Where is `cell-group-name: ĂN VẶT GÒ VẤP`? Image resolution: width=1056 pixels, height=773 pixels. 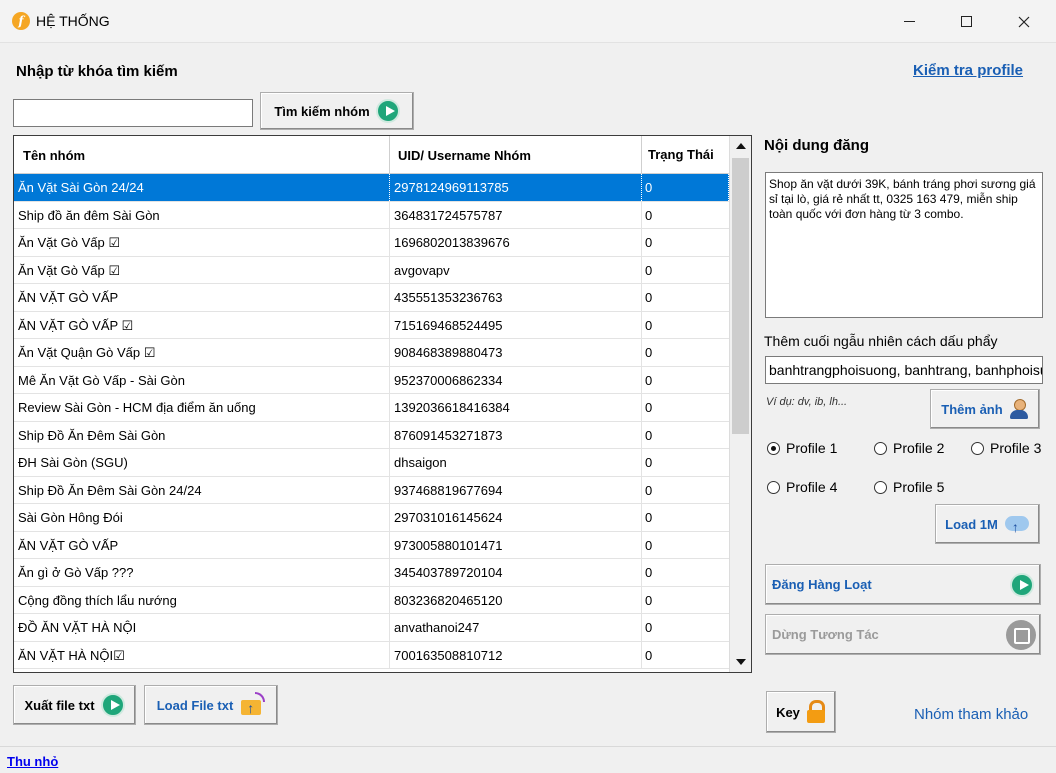
cell-group-name: ĂN VẶT GÒ VẤP is located at coordinates (202, 545).